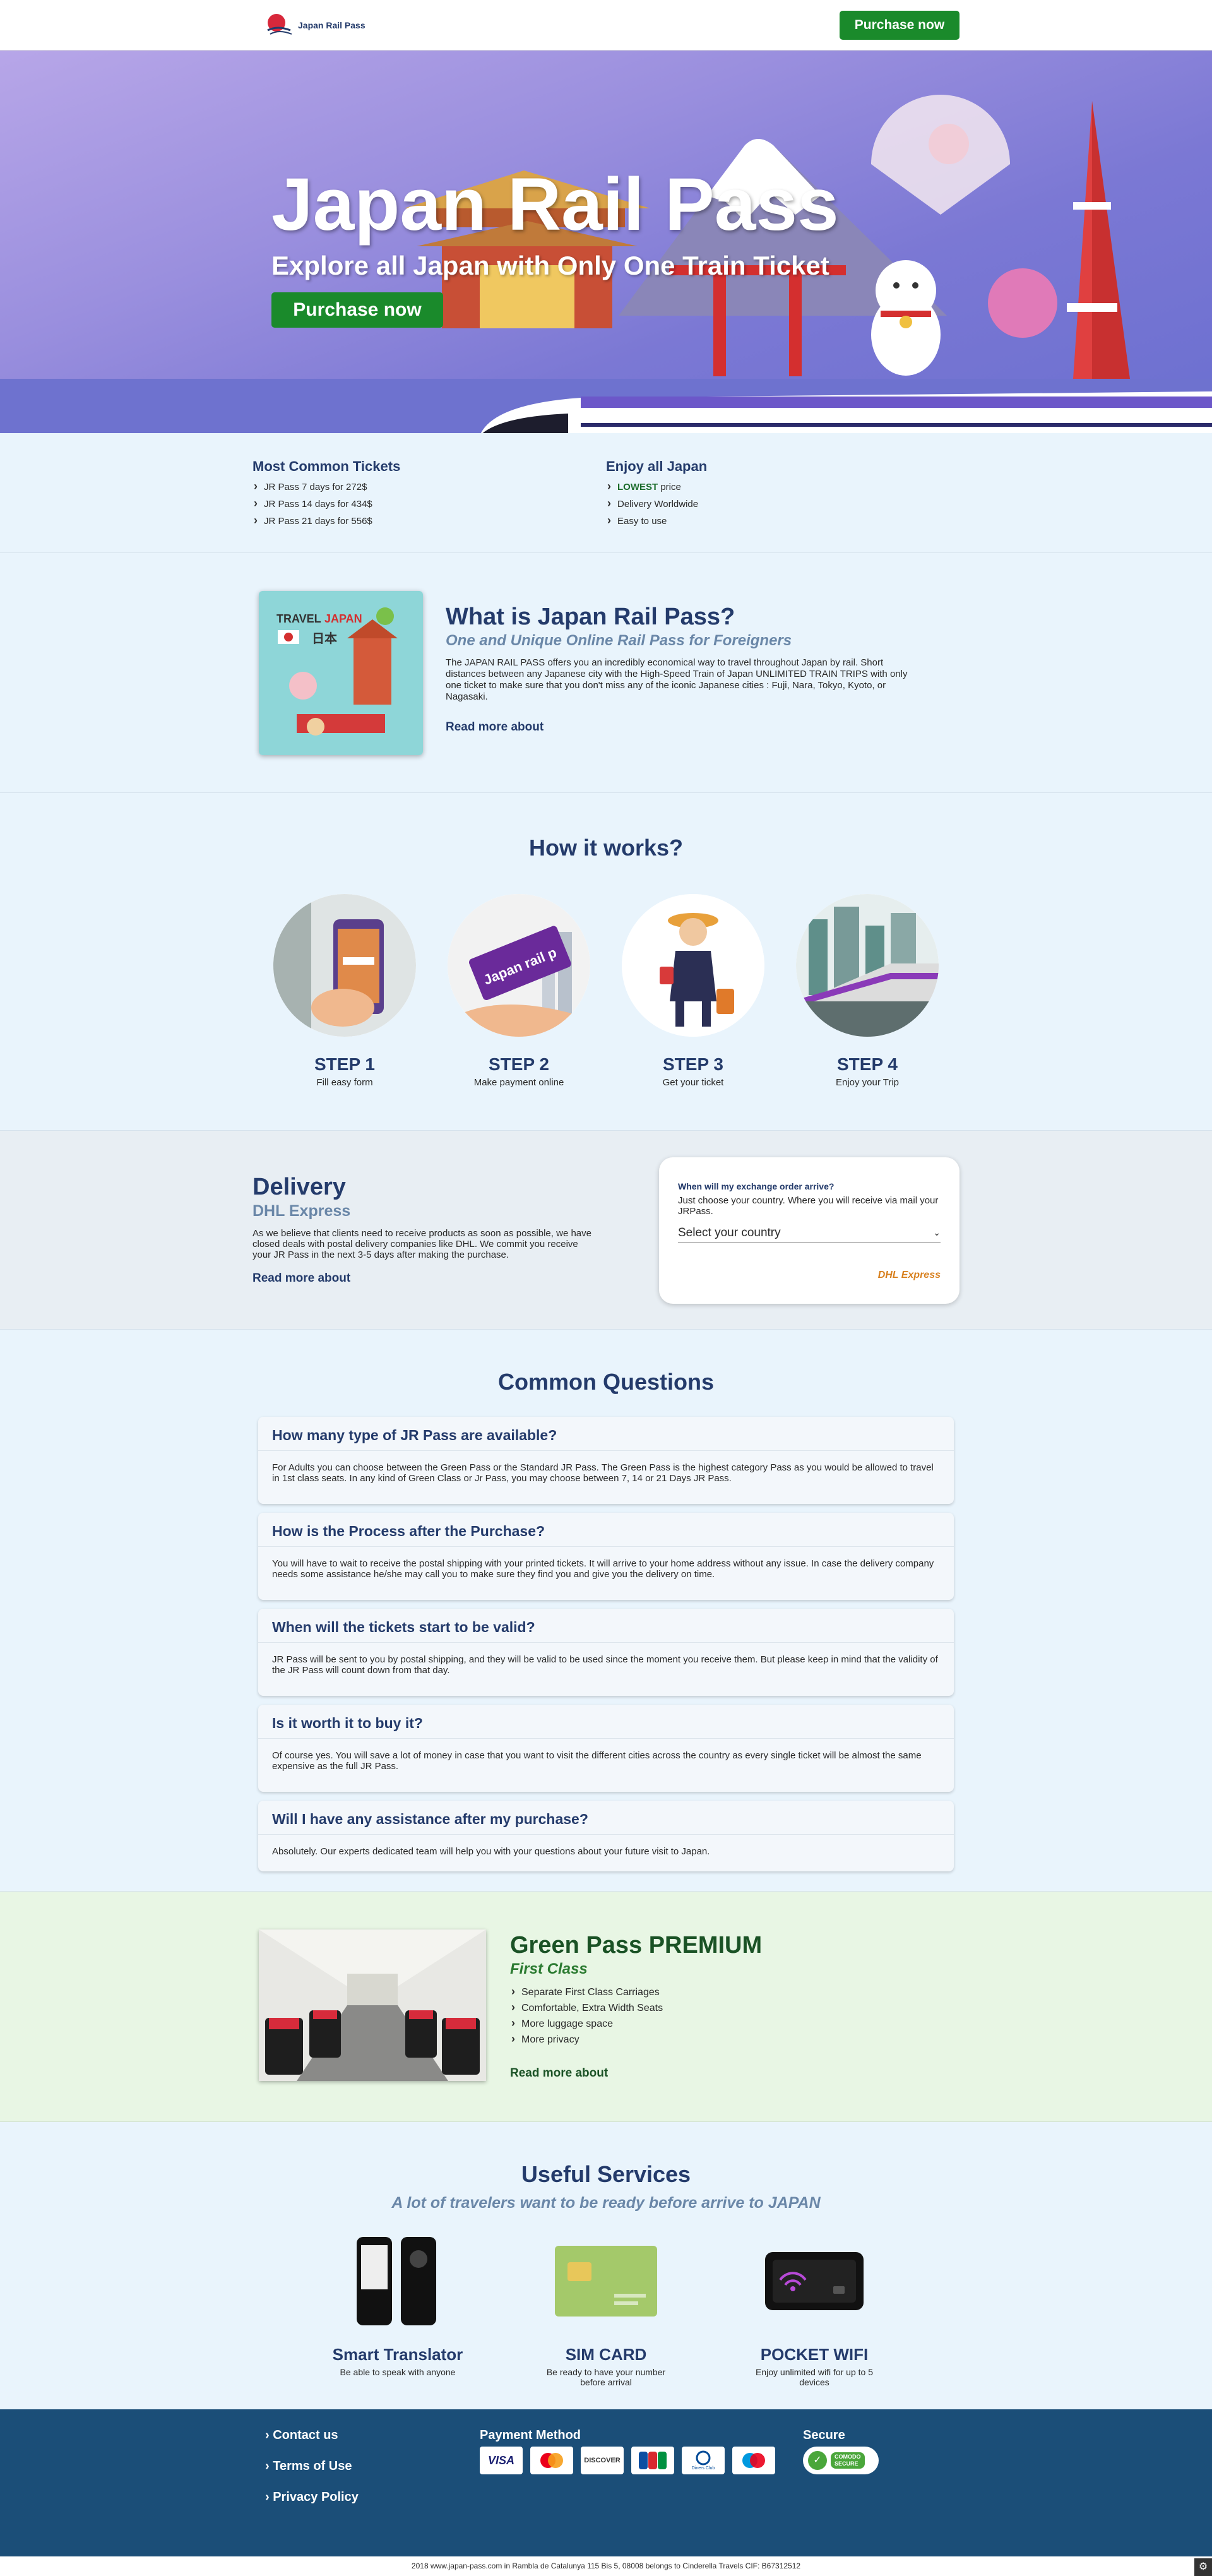  I want to click on mastercard-icon, so click(551, 2460).